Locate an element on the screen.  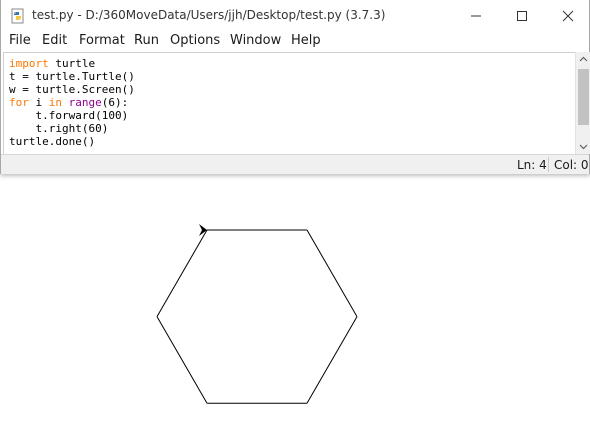
column-number-status: Col: 0 is located at coordinates (571, 165).